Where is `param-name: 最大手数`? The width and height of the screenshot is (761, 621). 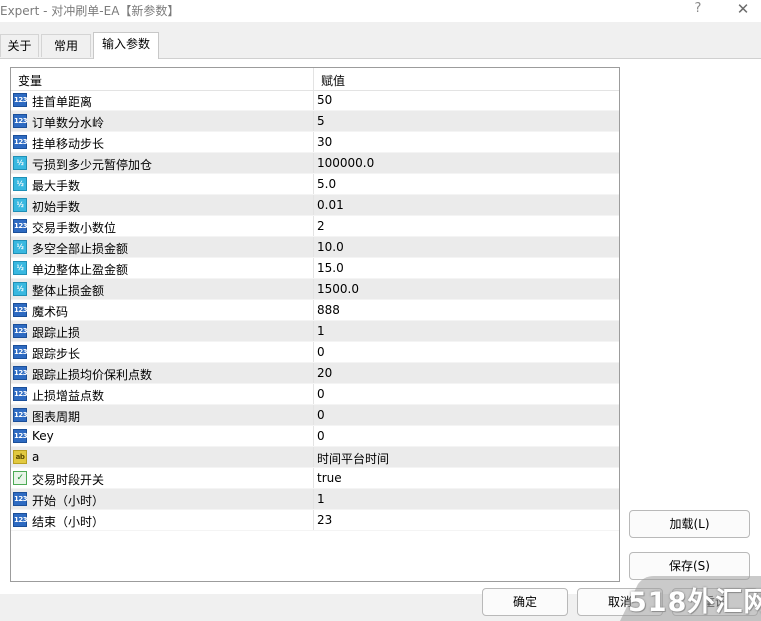 param-name: 最大手数 is located at coordinates (56, 186).